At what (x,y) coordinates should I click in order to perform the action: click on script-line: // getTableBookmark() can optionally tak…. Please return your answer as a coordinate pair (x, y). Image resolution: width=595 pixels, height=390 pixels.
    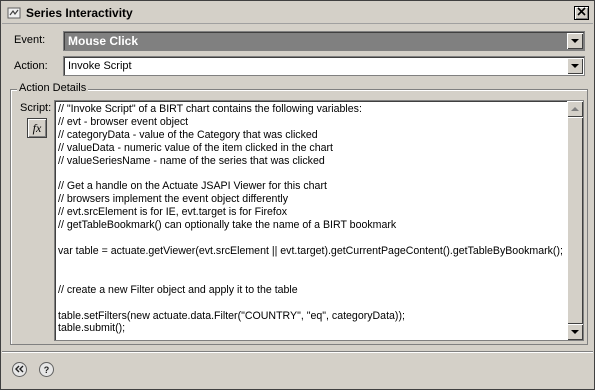
    Looking at the image, I should click on (227, 225).